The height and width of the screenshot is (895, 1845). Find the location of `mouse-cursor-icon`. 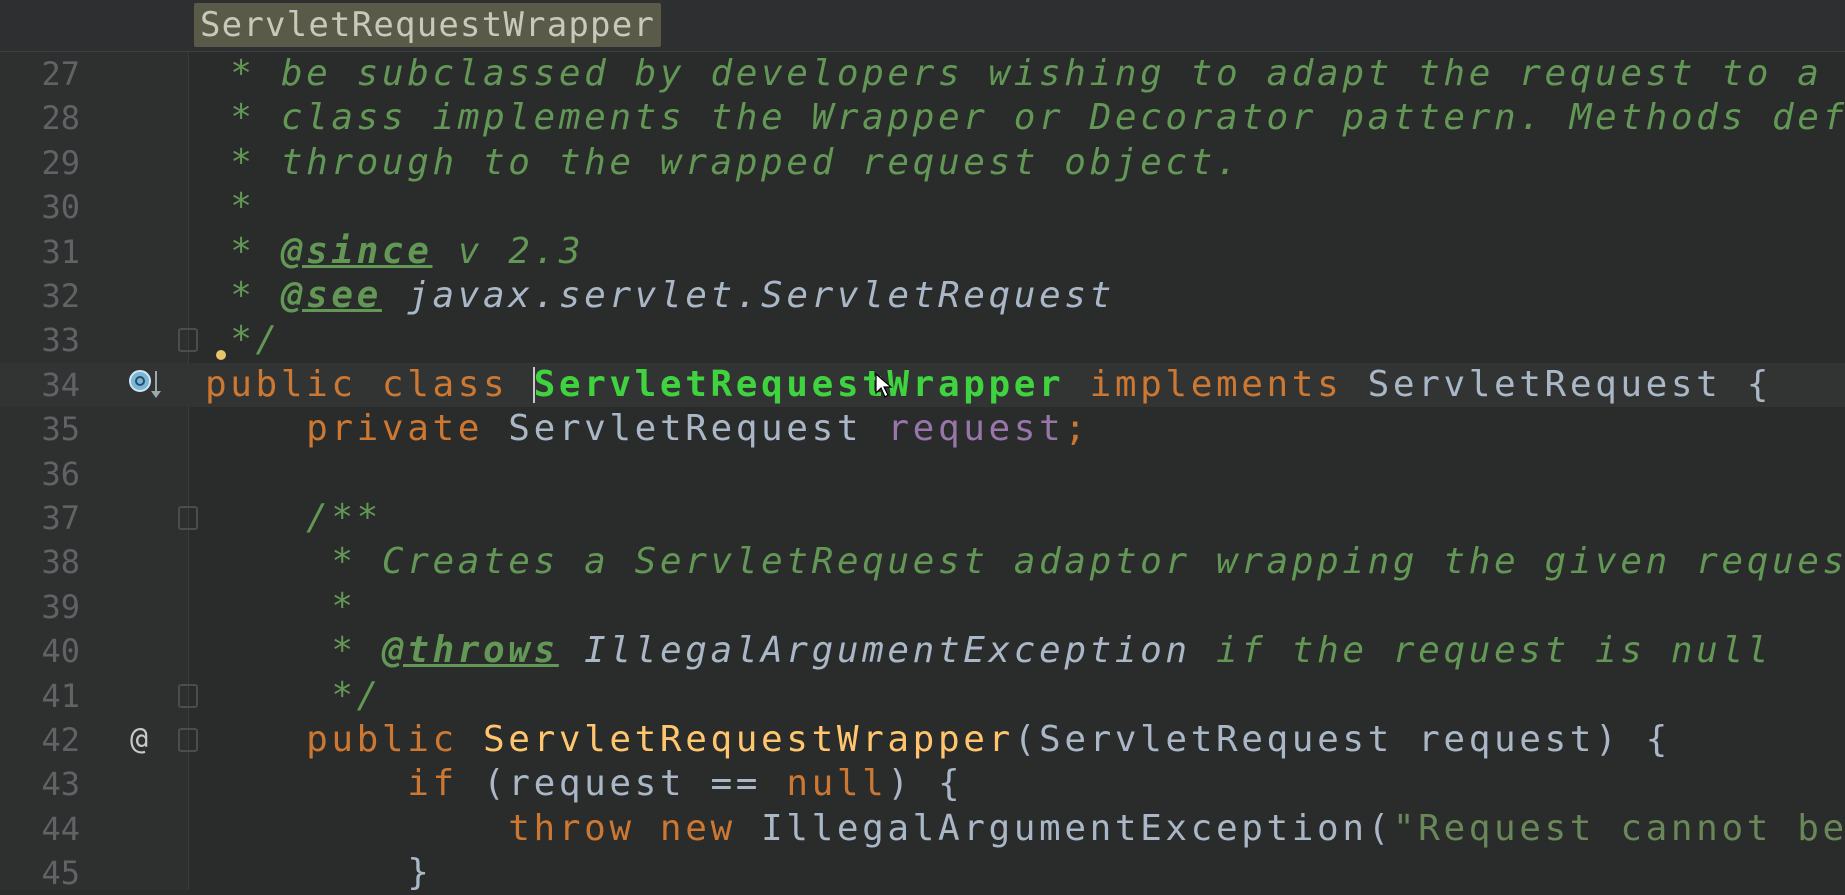

mouse-cursor-icon is located at coordinates (884, 387).